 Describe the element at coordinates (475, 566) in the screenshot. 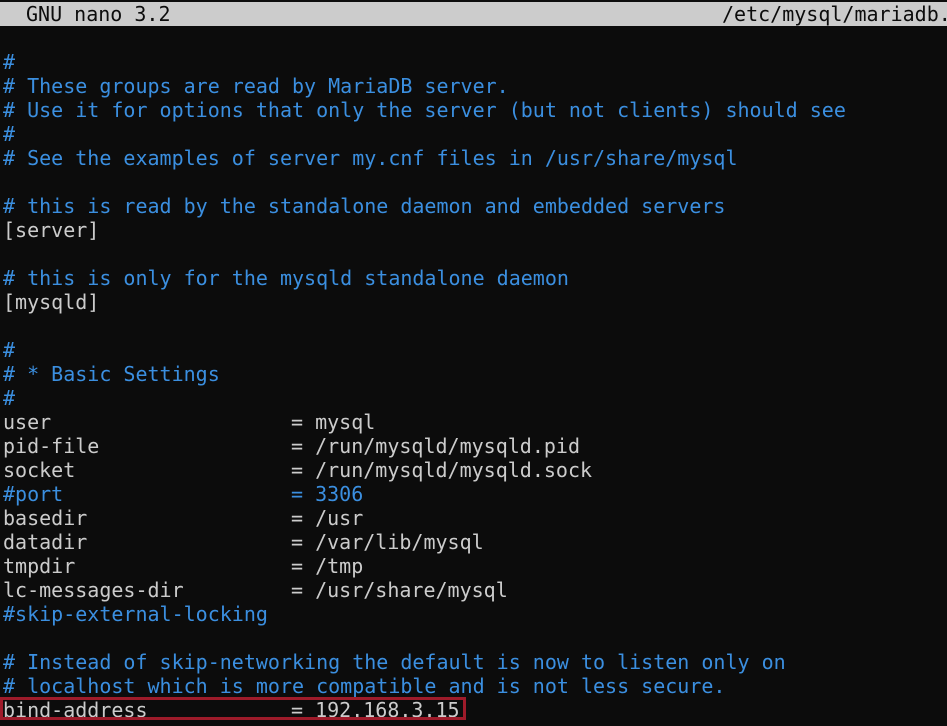

I see `config-setting-line: tmpdir = /tmp` at that location.